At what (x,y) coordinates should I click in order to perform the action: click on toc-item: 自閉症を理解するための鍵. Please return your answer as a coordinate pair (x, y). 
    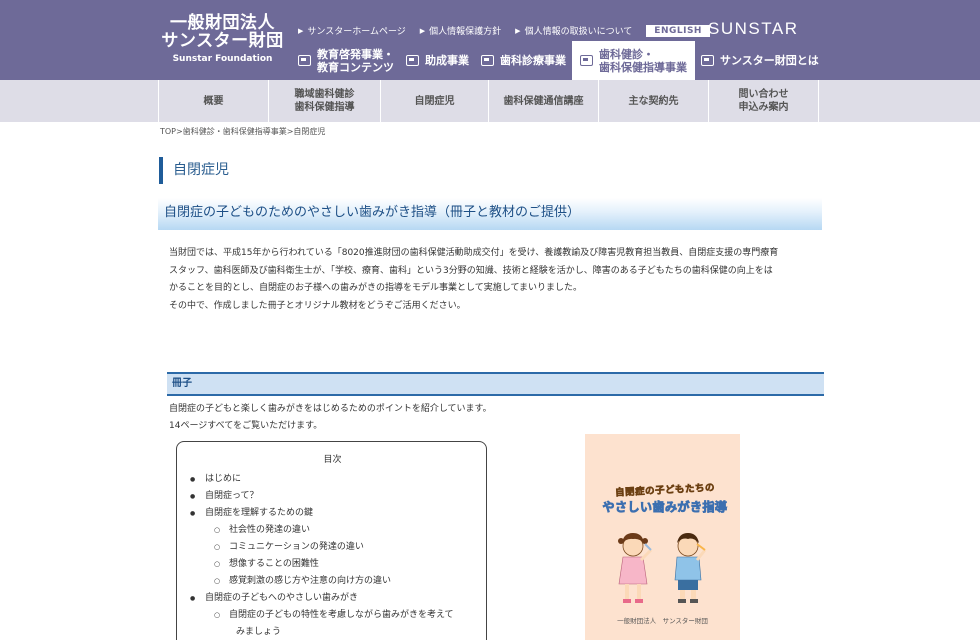
    Looking at the image, I should click on (332, 513).